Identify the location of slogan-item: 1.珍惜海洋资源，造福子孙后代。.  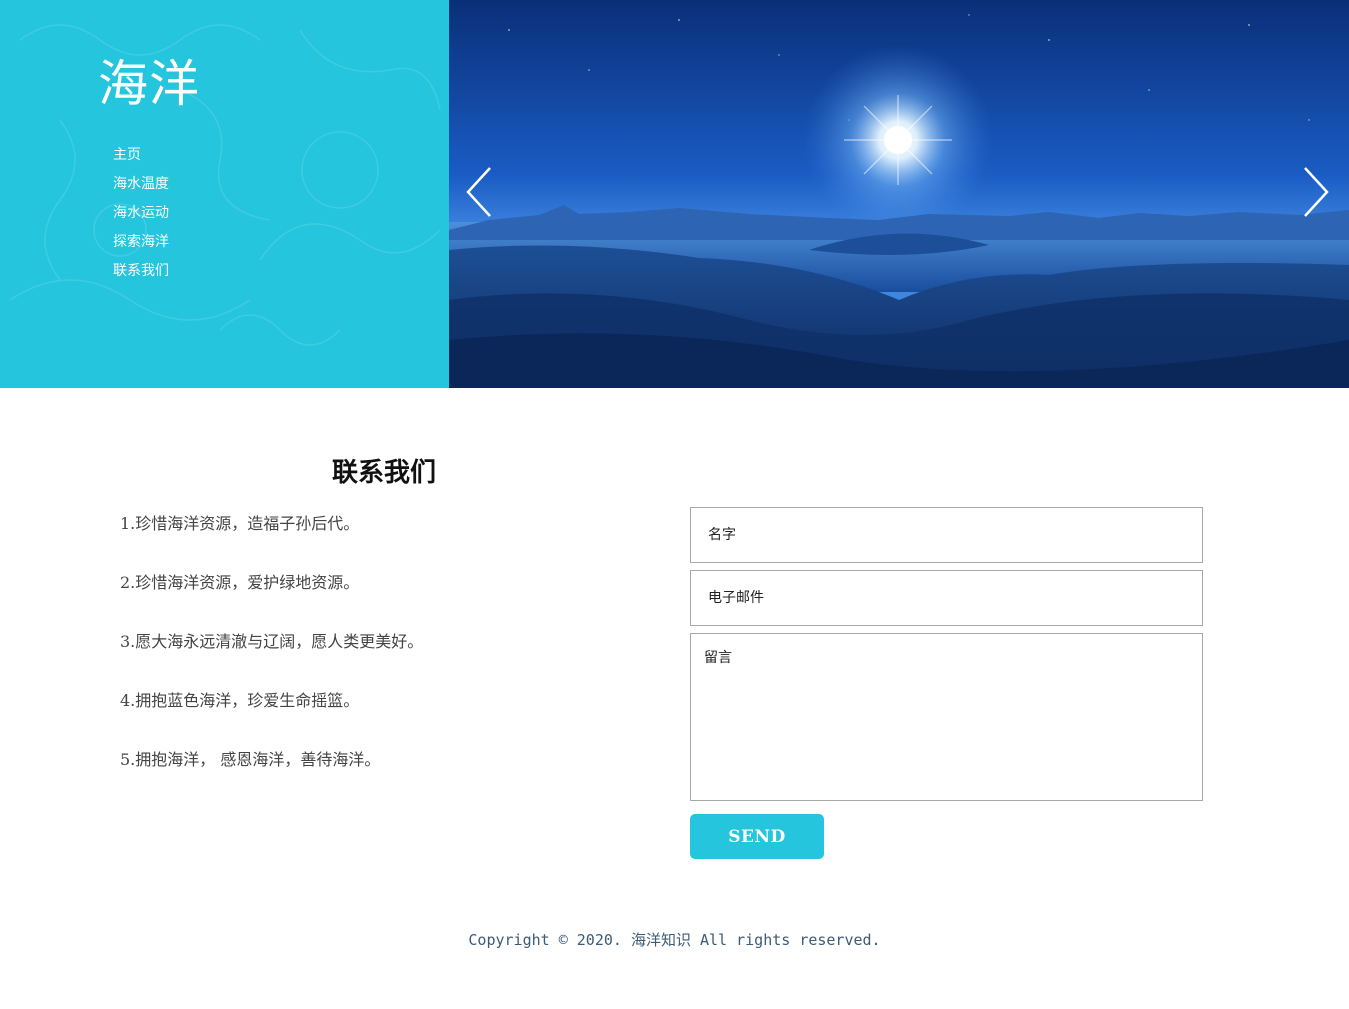
(240, 523).